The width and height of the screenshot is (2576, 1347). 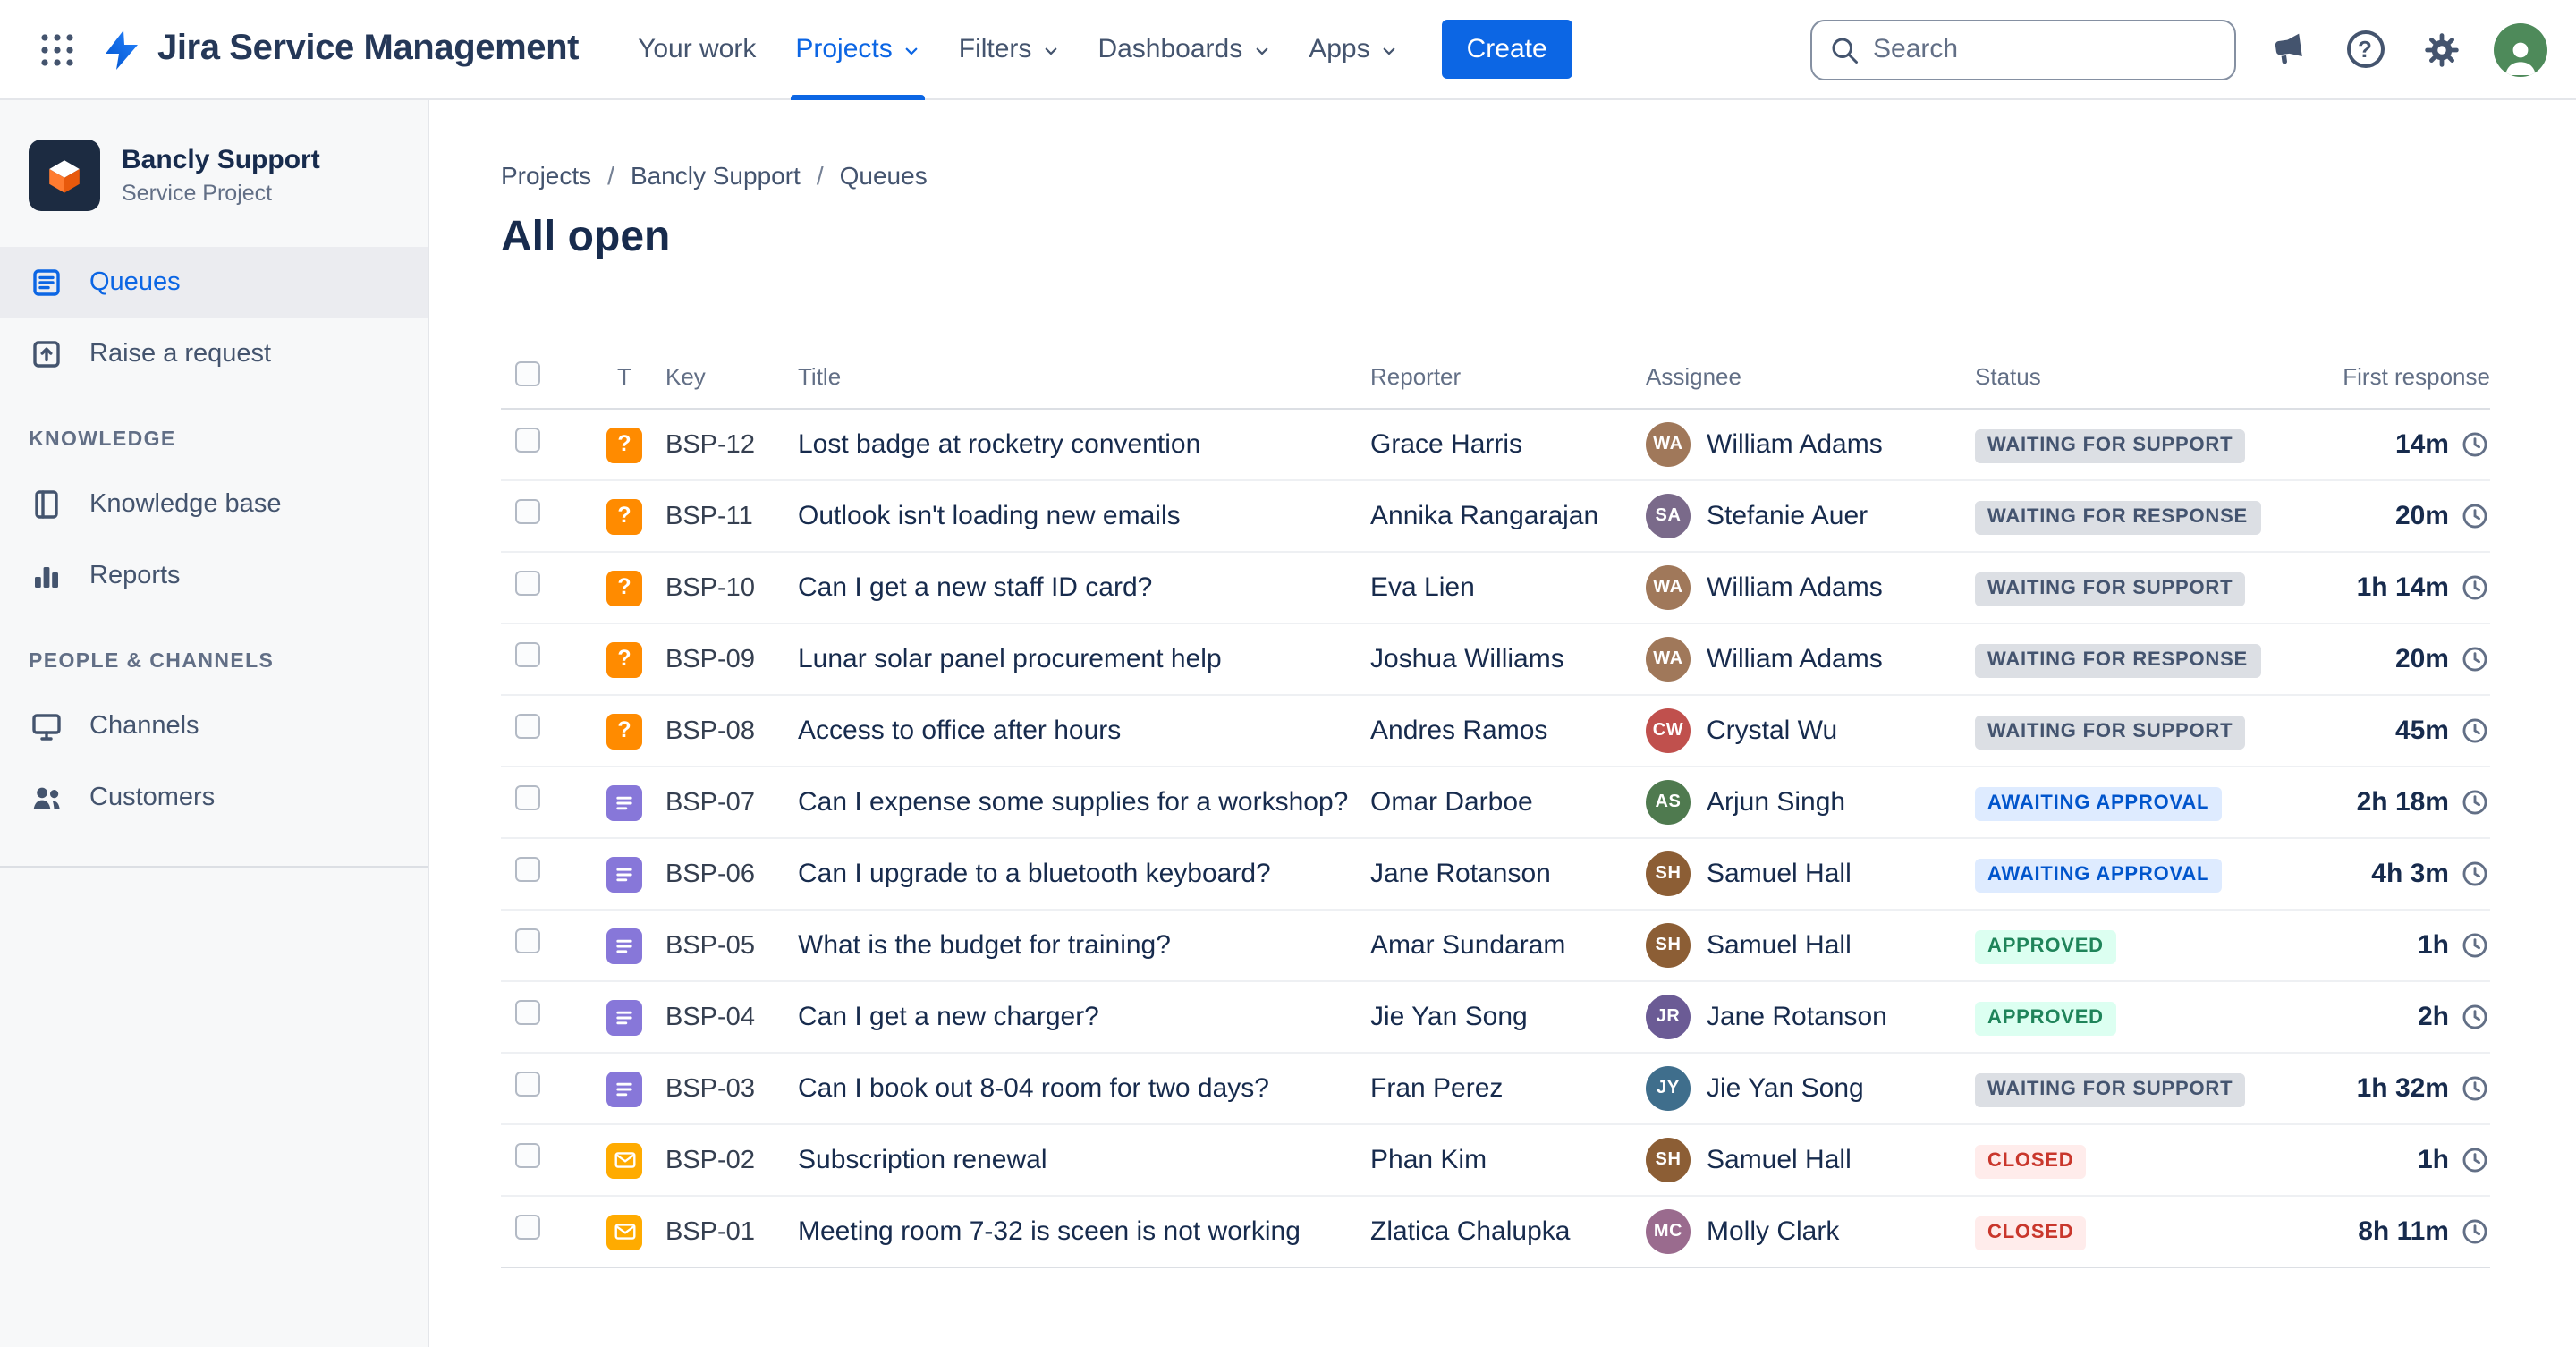 I want to click on sidebar-item-customers: Customers, so click(x=214, y=798).